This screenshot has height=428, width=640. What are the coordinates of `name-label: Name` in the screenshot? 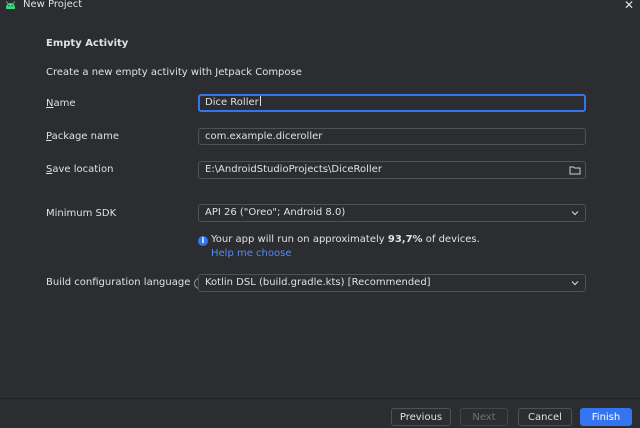 It's located at (61, 103).